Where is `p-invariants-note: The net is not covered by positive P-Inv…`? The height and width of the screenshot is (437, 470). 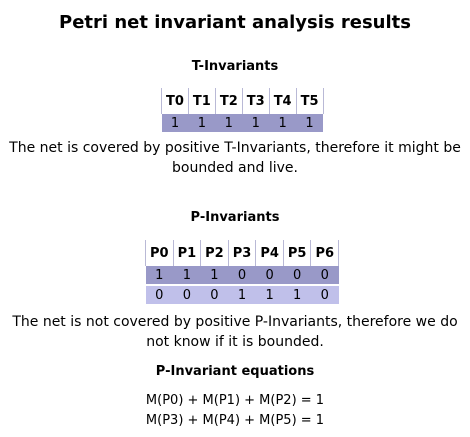
p-invariants-note: The net is not covered by positive P-Inv… is located at coordinates (235, 332).